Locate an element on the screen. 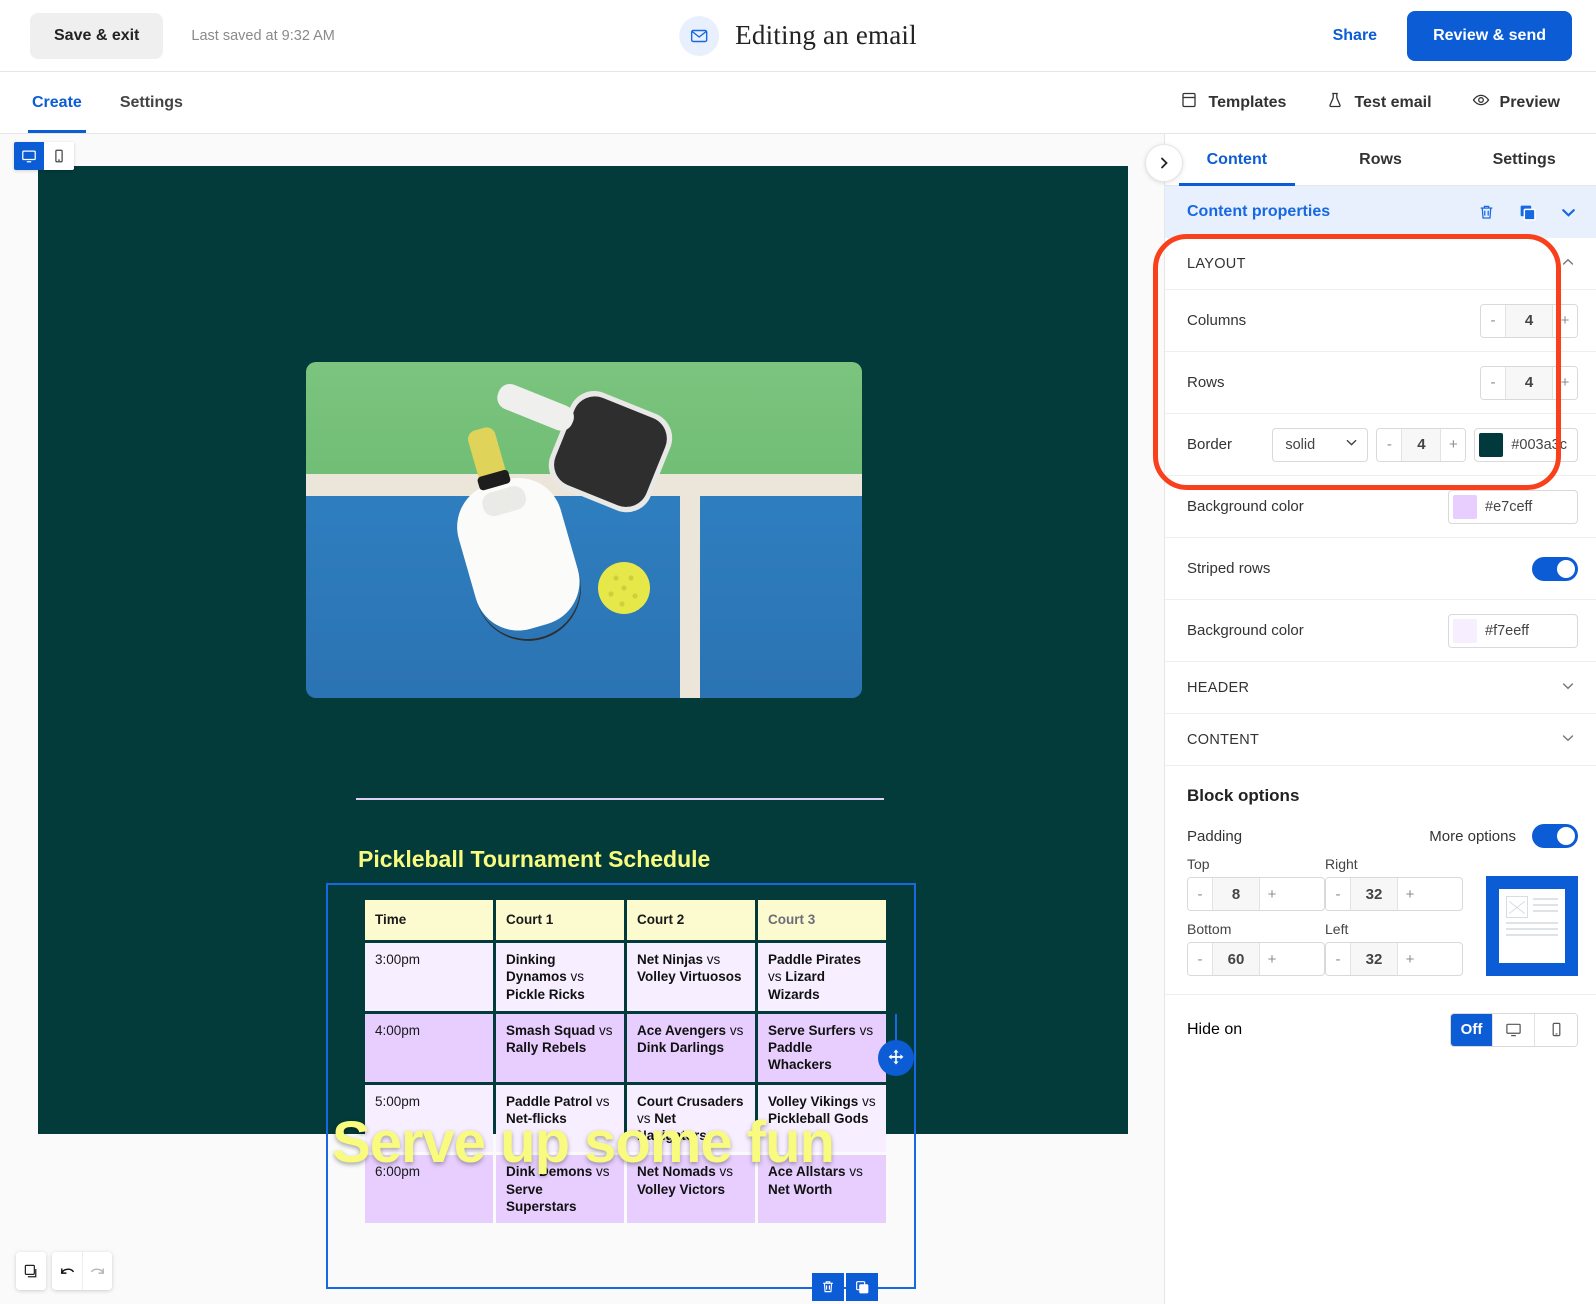 This screenshot has width=1596, height=1304. section-layout-header: LAYOUT is located at coordinates (1380, 264).